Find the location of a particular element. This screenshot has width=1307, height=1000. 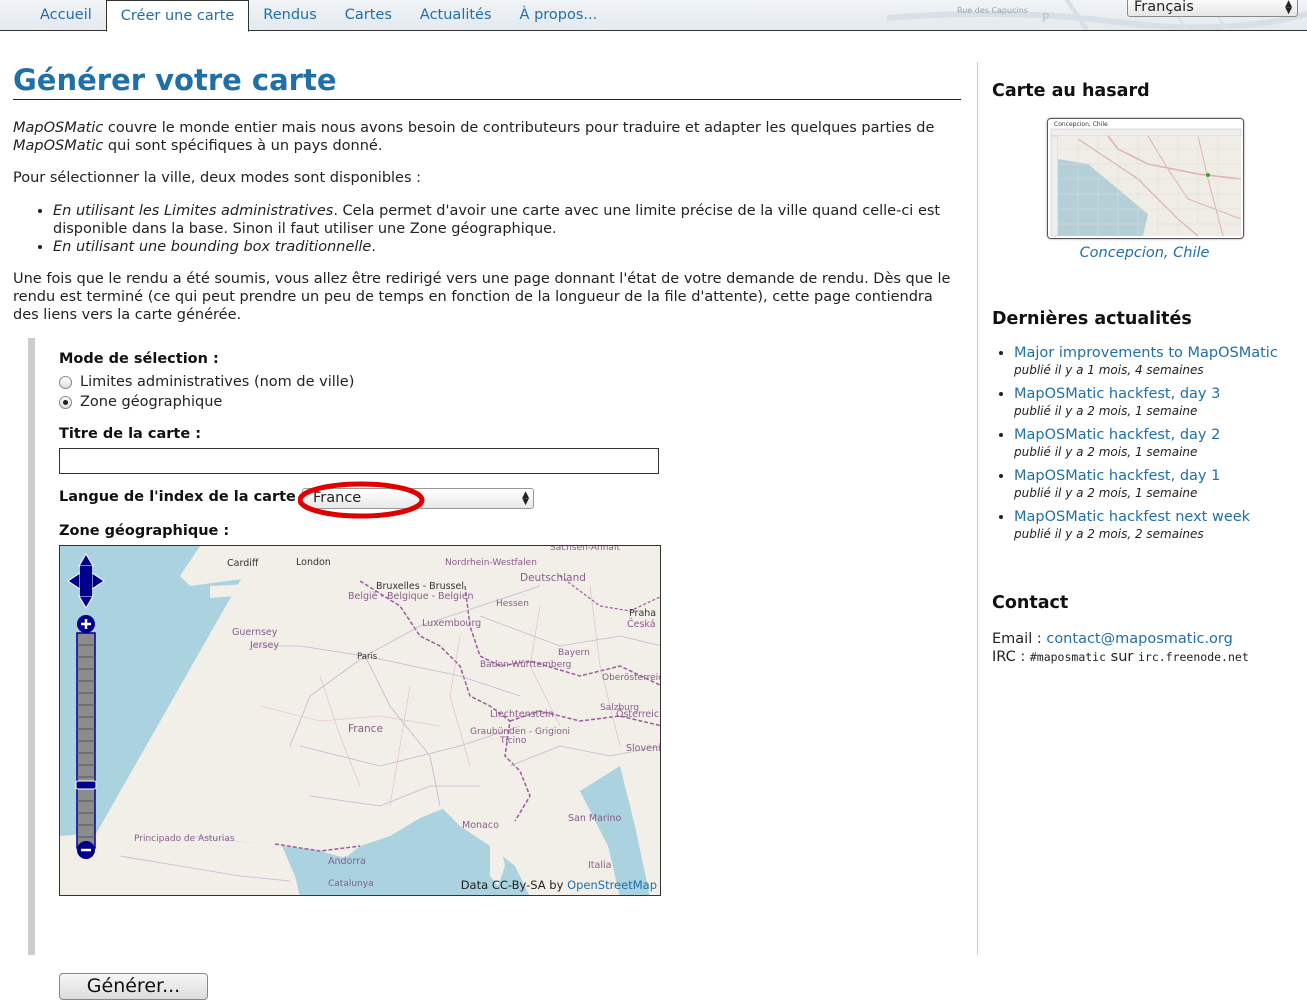

radio-admin-row: Limites administratives (nom de ville) is located at coordinates (206, 382).